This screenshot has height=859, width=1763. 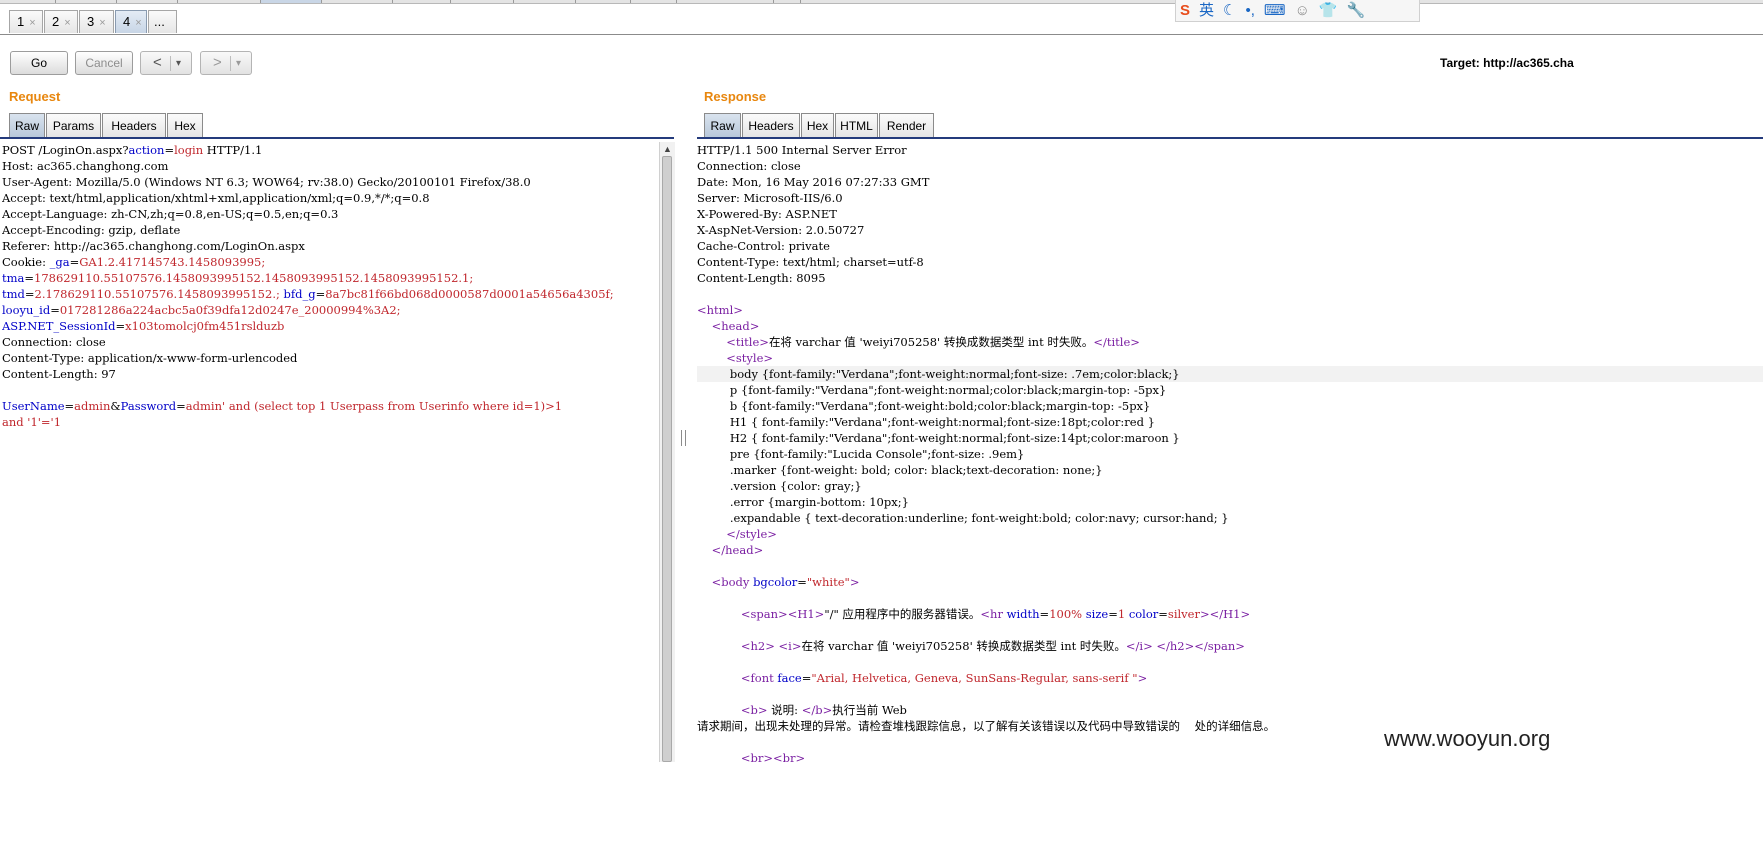 What do you see at coordinates (902, 614) in the screenshot?
I see `code-token: "/" 应用程序中的服务器错误。` at bounding box center [902, 614].